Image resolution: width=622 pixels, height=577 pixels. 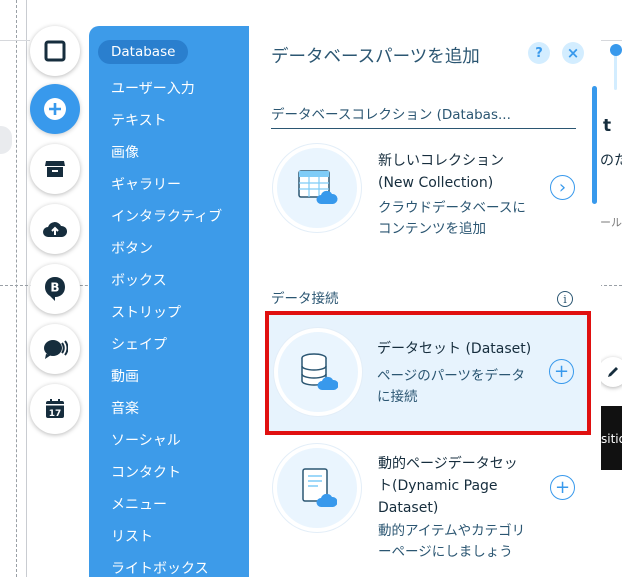 I want to click on help-icon: ?, so click(x=539, y=53).